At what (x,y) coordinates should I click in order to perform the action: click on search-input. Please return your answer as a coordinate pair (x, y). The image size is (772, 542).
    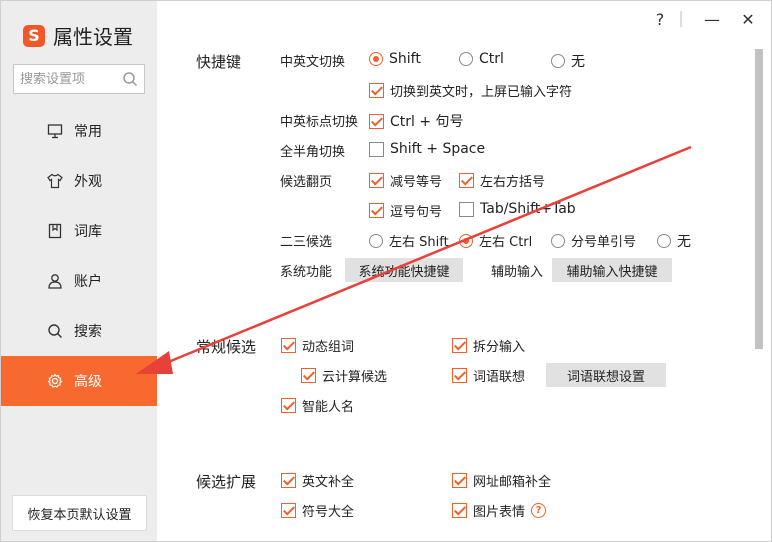
    Looking at the image, I should click on (70, 79).